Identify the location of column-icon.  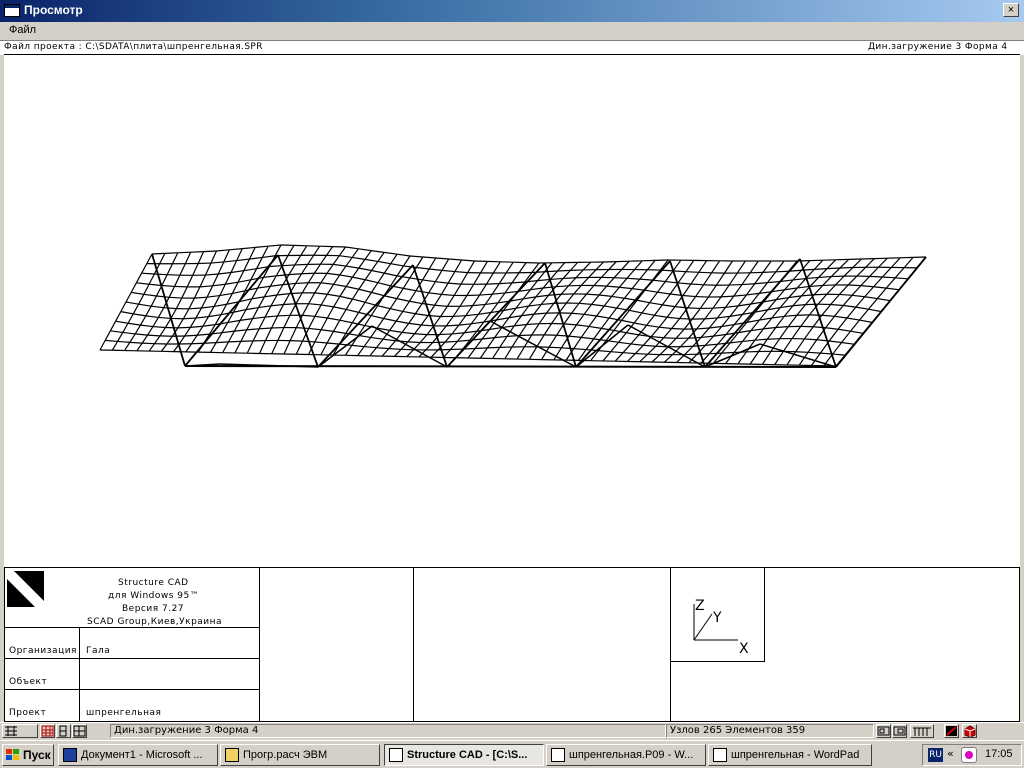
(63, 731).